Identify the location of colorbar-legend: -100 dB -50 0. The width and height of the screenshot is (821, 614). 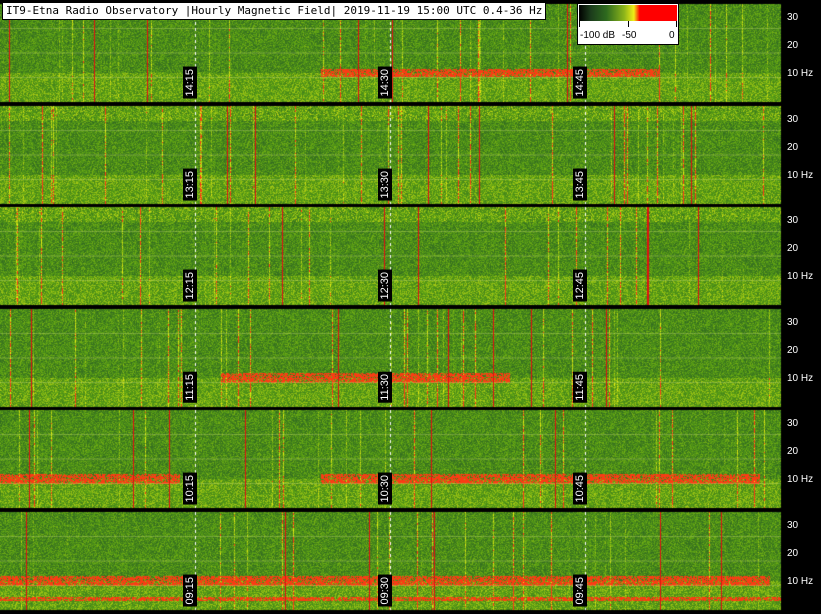
(628, 24).